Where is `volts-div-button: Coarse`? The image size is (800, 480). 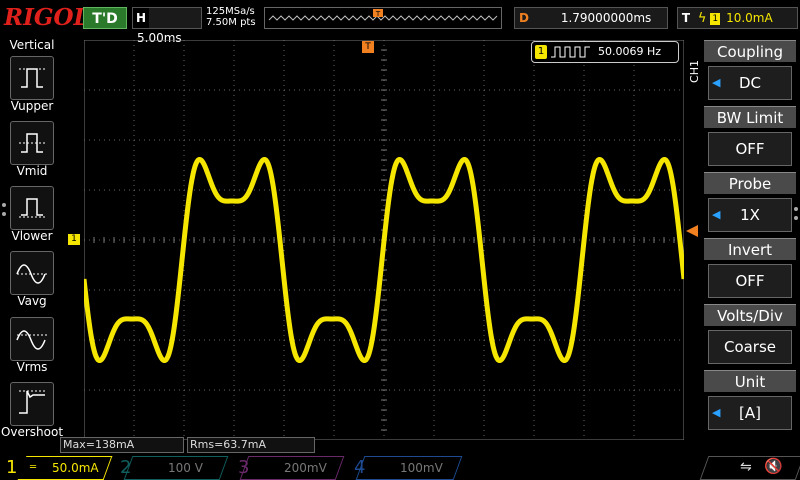
volts-div-button: Coarse is located at coordinates (750, 347).